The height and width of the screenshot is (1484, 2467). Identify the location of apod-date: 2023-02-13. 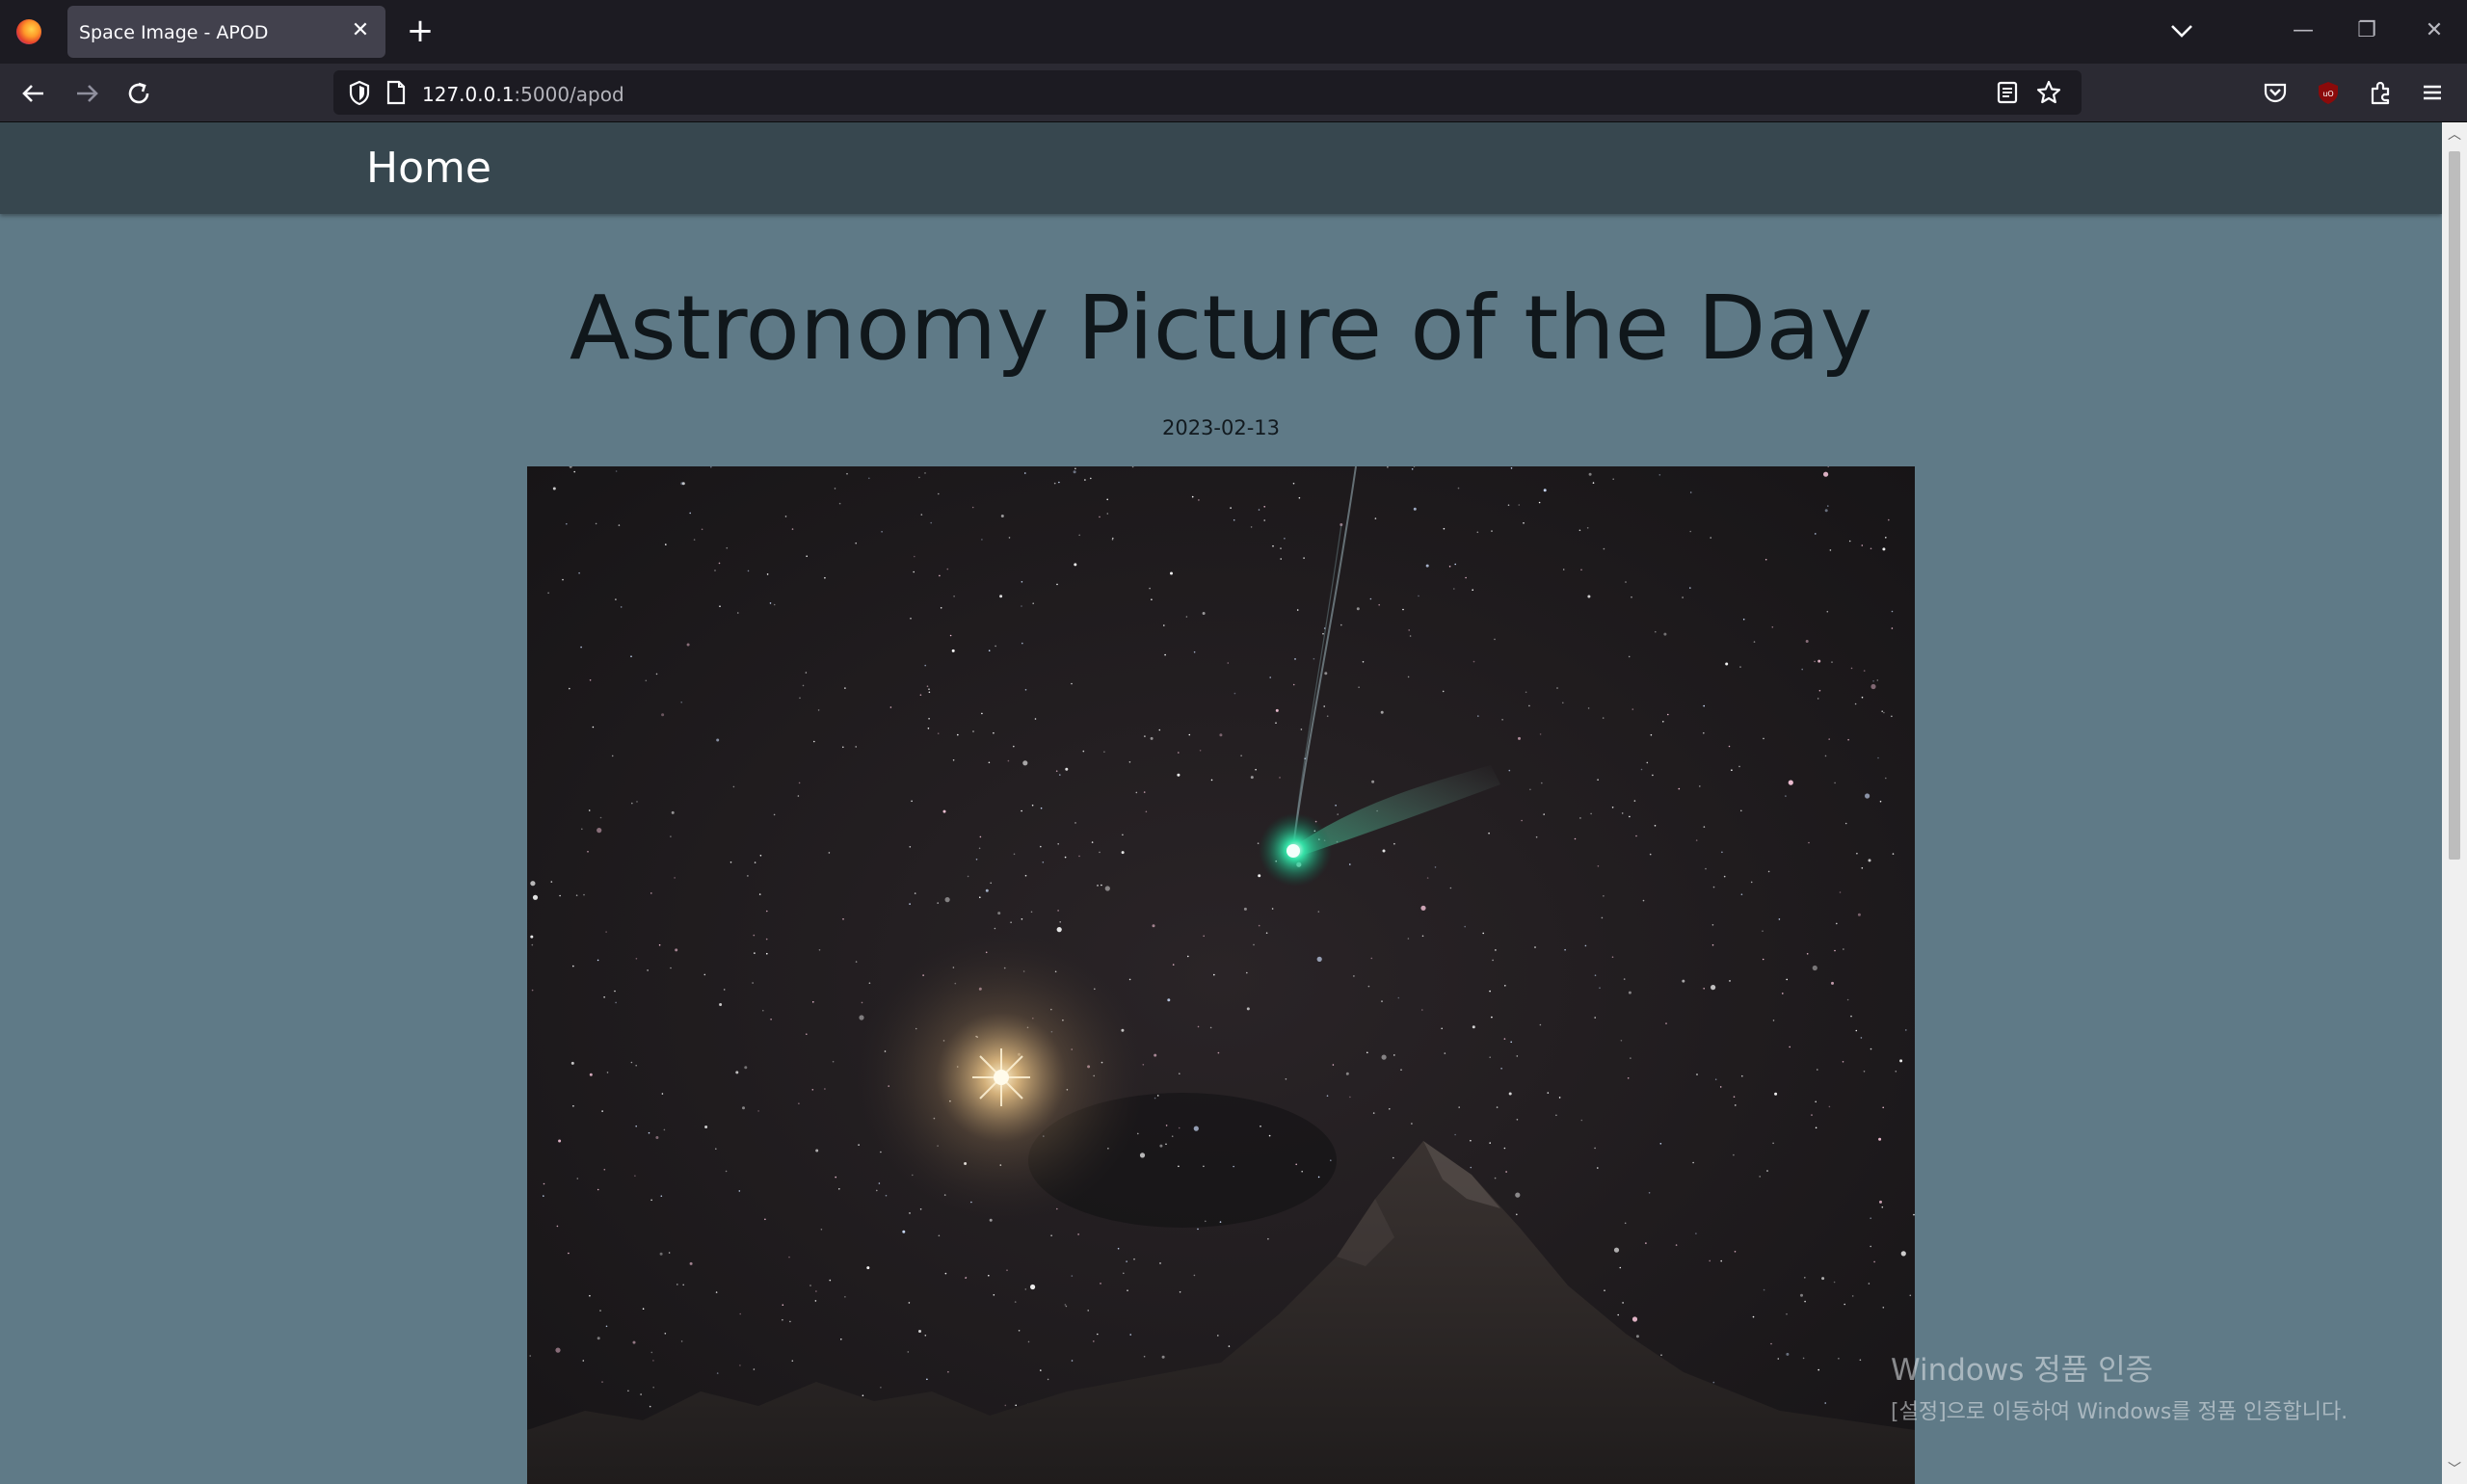
(1221, 427).